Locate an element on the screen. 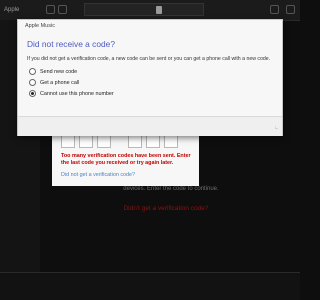  forward-button is located at coordinates (62, 9).